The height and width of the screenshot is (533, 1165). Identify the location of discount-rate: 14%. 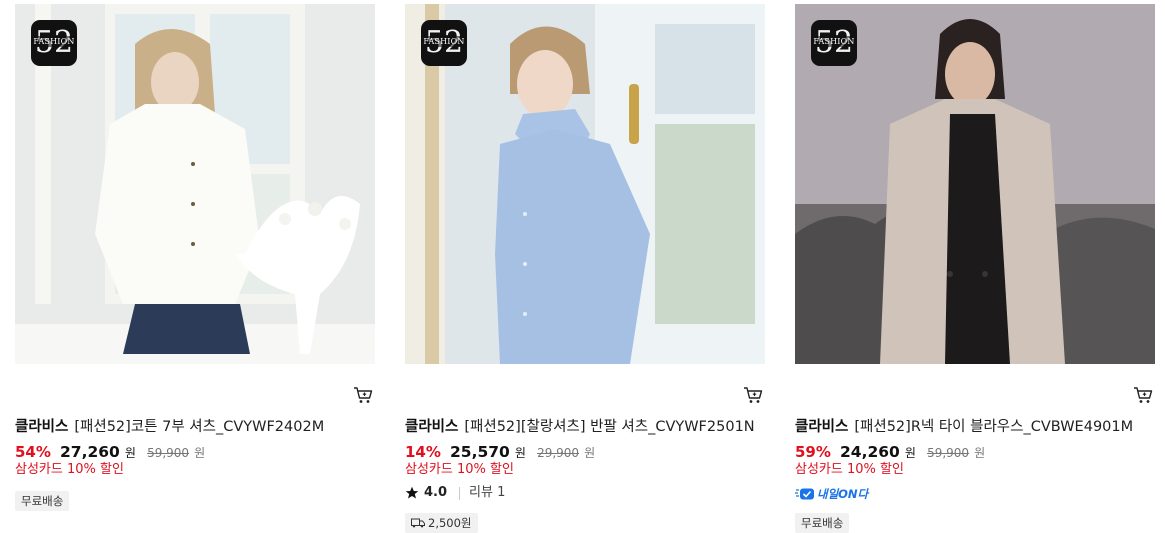
(423, 452).